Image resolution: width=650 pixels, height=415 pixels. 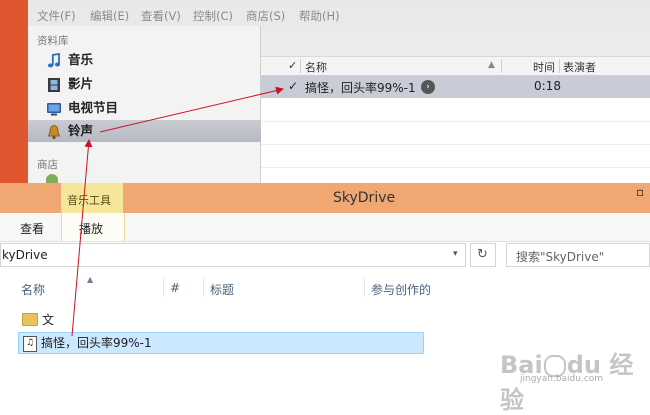 What do you see at coordinates (82, 238) in the screenshot?
I see `annotation-arrow-to-ringtones` at bounding box center [82, 238].